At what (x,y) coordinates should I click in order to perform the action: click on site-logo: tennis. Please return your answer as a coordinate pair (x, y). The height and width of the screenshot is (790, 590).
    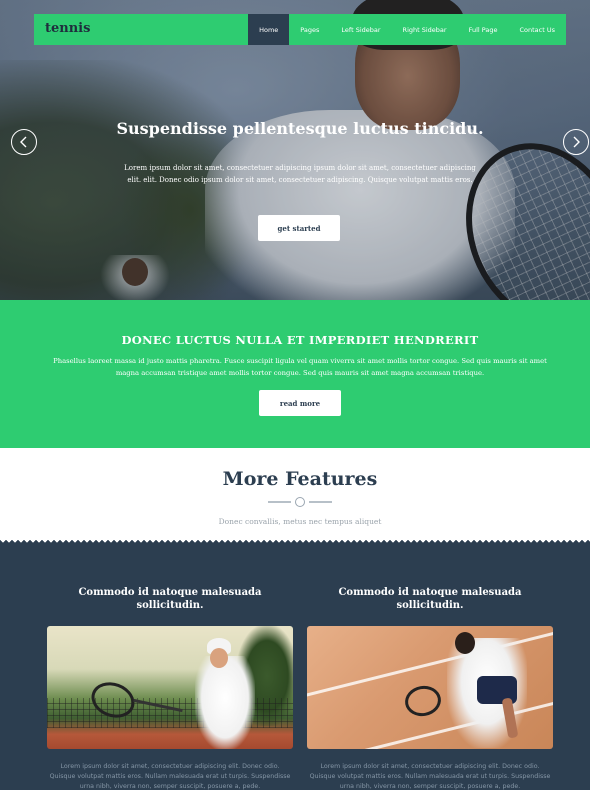
    Looking at the image, I should click on (67, 28).